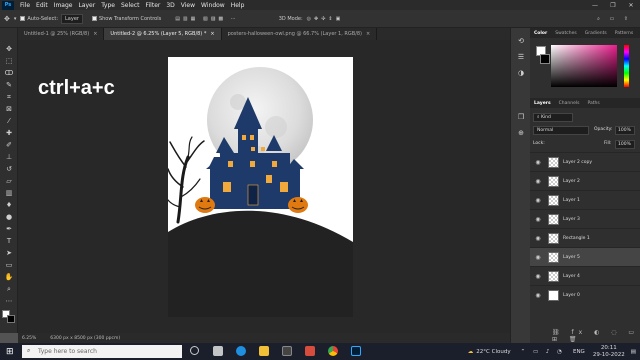 The width and height of the screenshot is (640, 360). What do you see at coordinates (493, 352) in the screenshot?
I see `weather-text: 22°C Cloudy` at bounding box center [493, 352].